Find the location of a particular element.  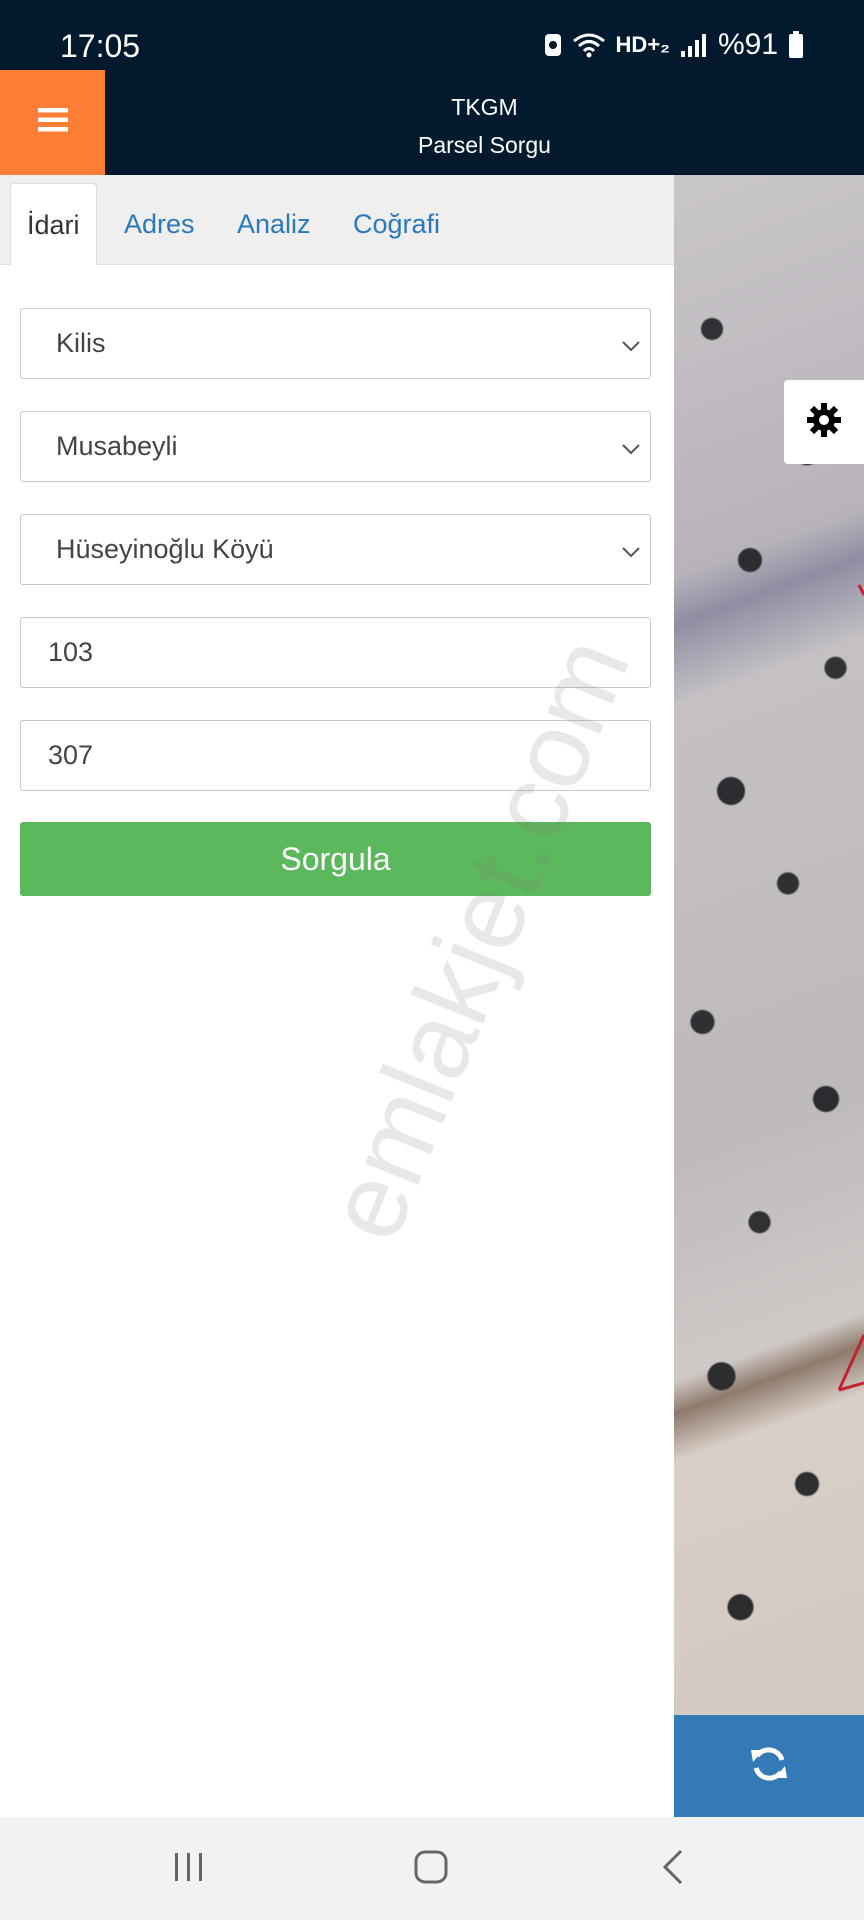

refresh-icon is located at coordinates (769, 1766).